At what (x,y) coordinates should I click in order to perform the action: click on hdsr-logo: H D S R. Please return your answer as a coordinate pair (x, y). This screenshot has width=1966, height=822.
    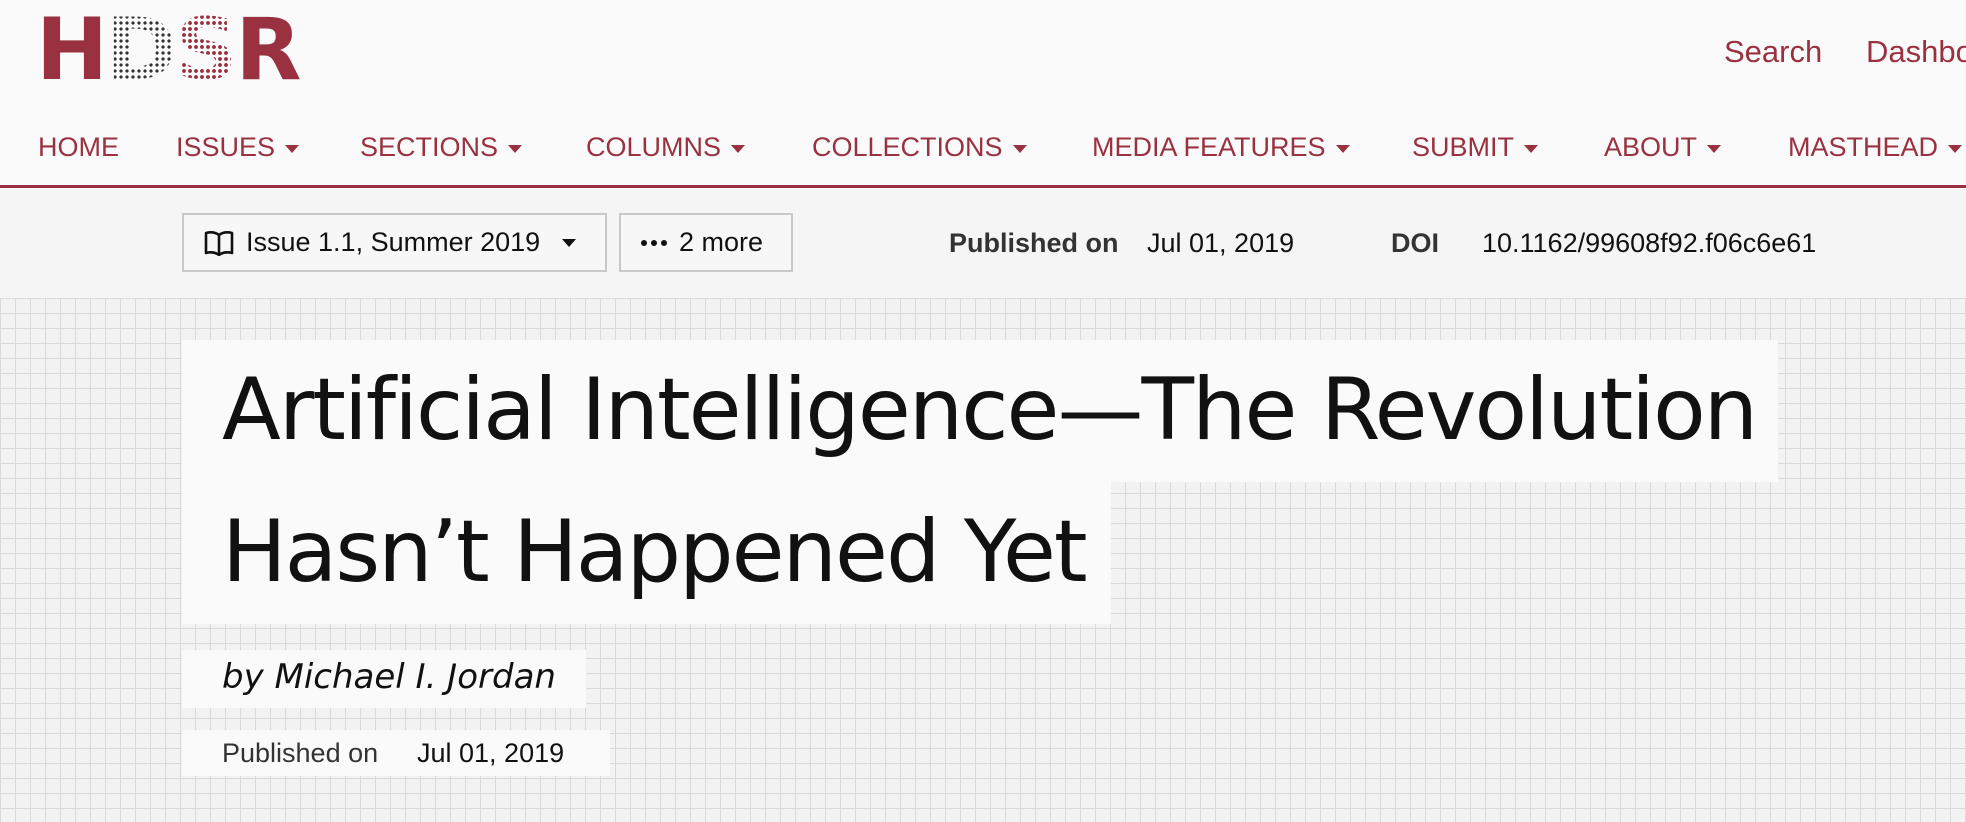
    Looking at the image, I should click on (169, 50).